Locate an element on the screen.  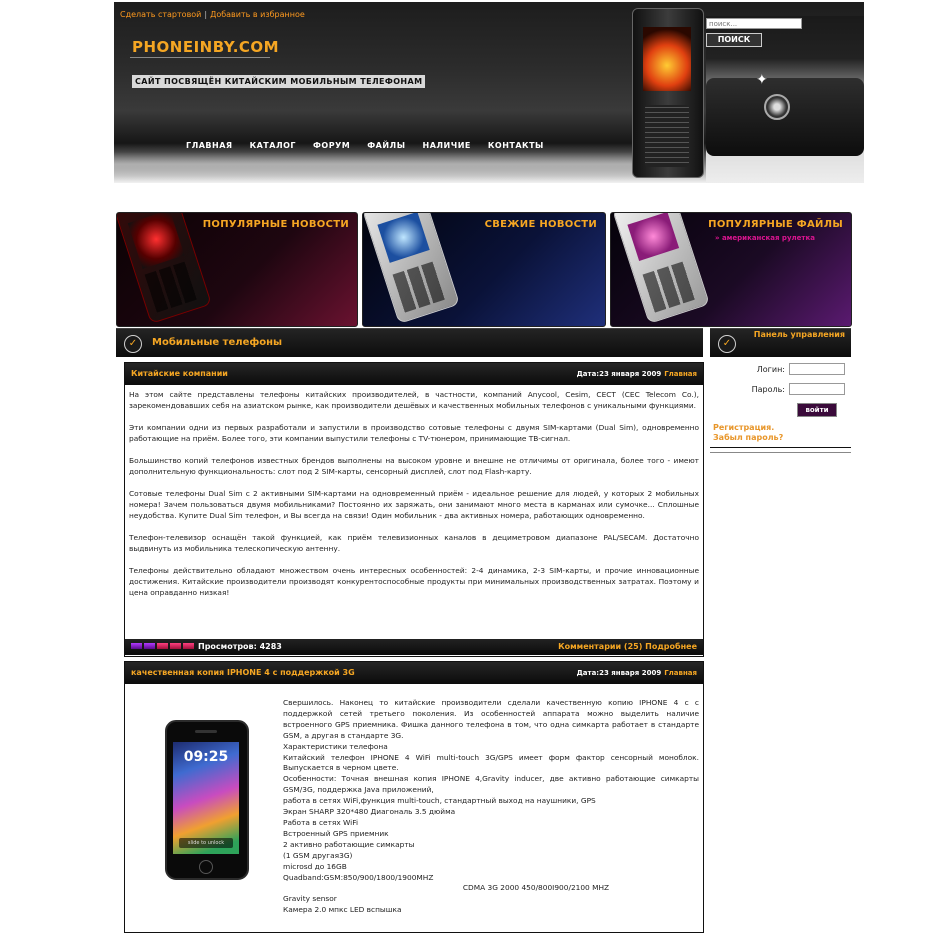
article-line: Gravity sensor is located at coordinates (310, 899).